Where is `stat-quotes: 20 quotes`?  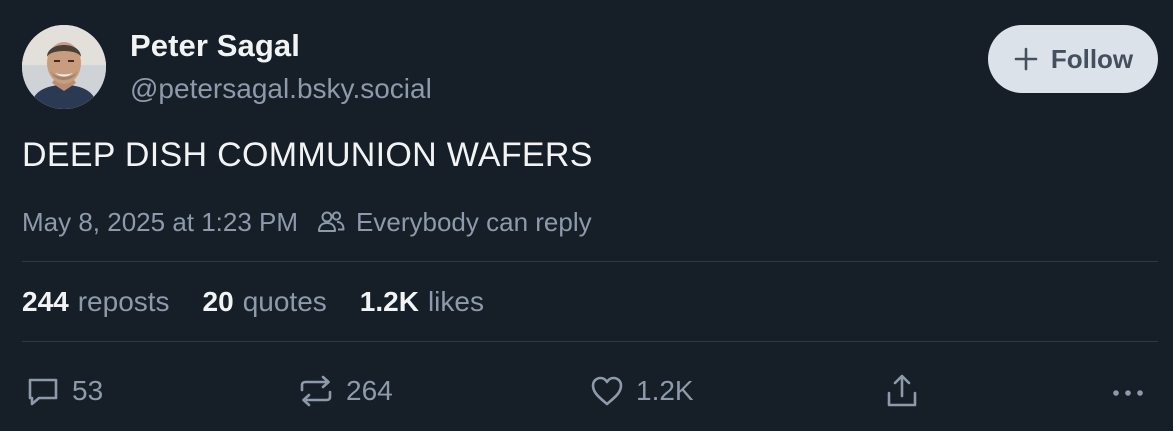 stat-quotes: 20 quotes is located at coordinates (265, 302).